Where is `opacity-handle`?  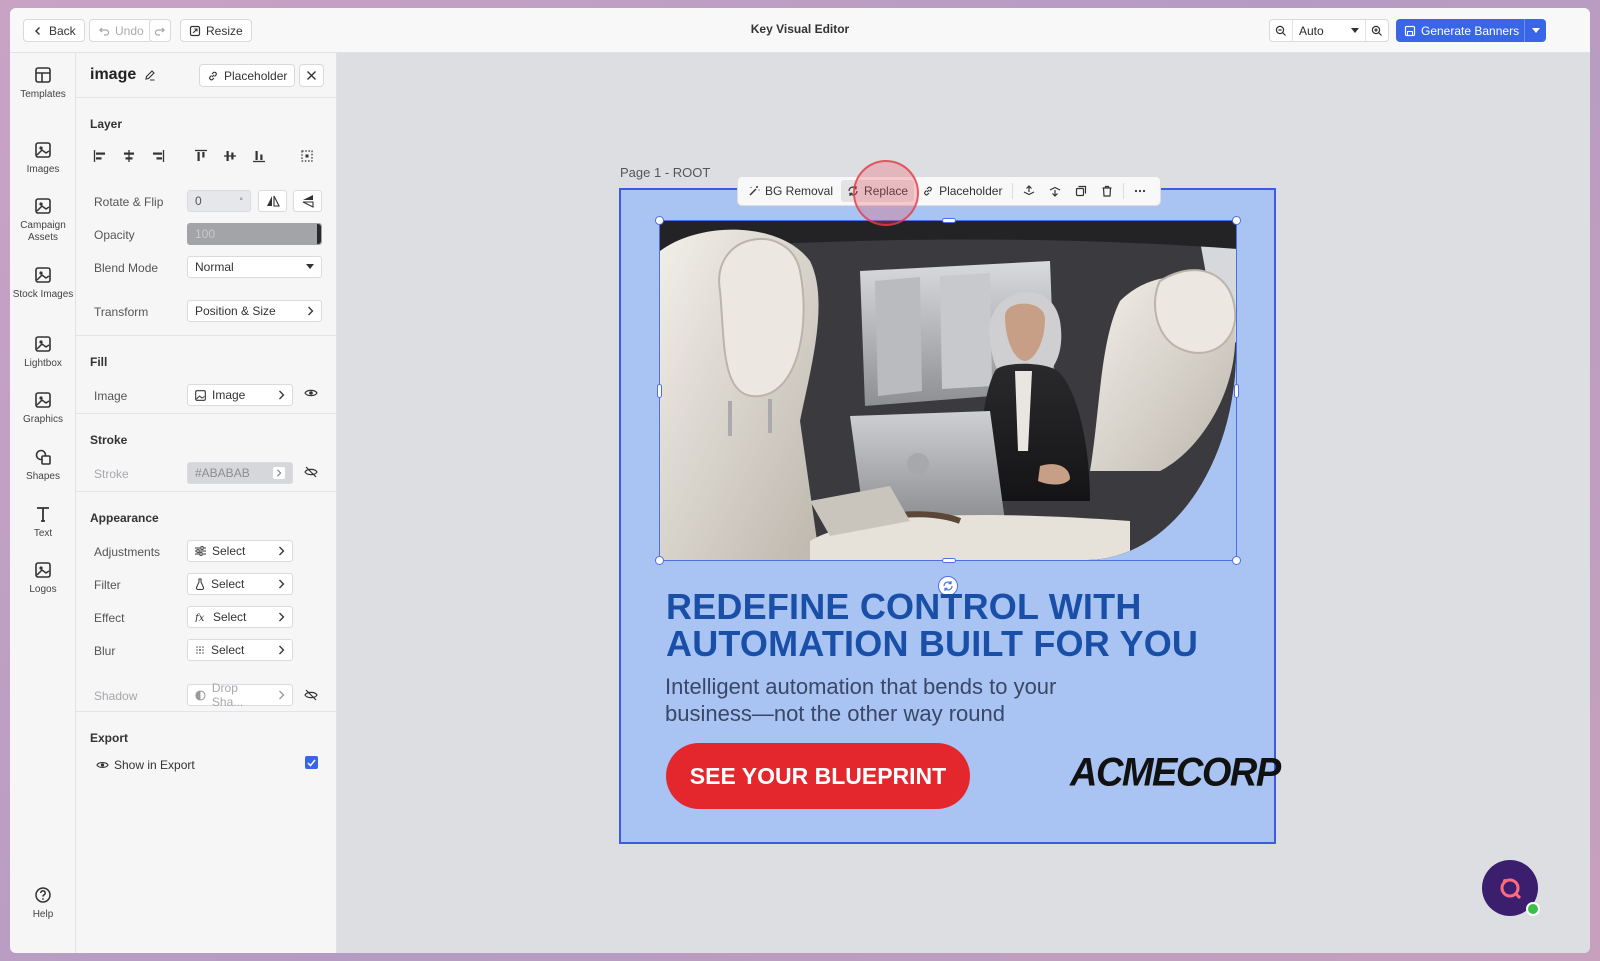 opacity-handle is located at coordinates (319, 234).